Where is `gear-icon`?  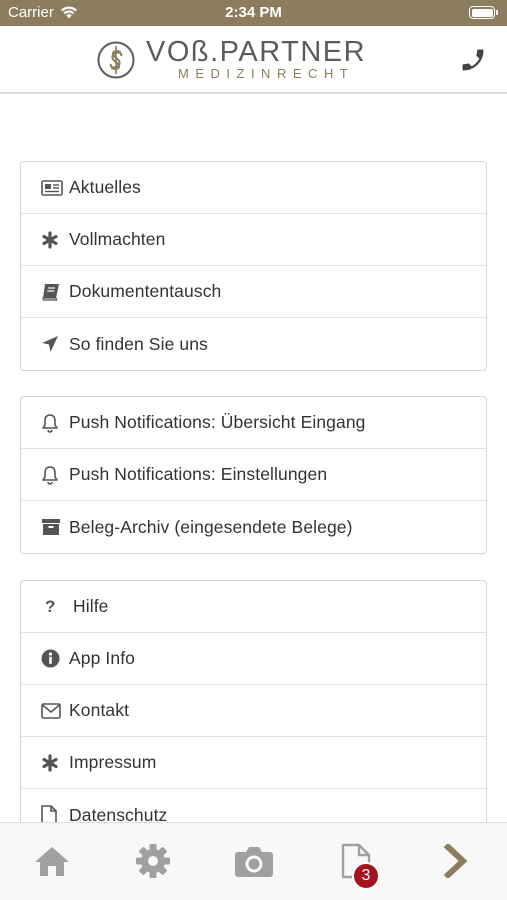 gear-icon is located at coordinates (153, 861).